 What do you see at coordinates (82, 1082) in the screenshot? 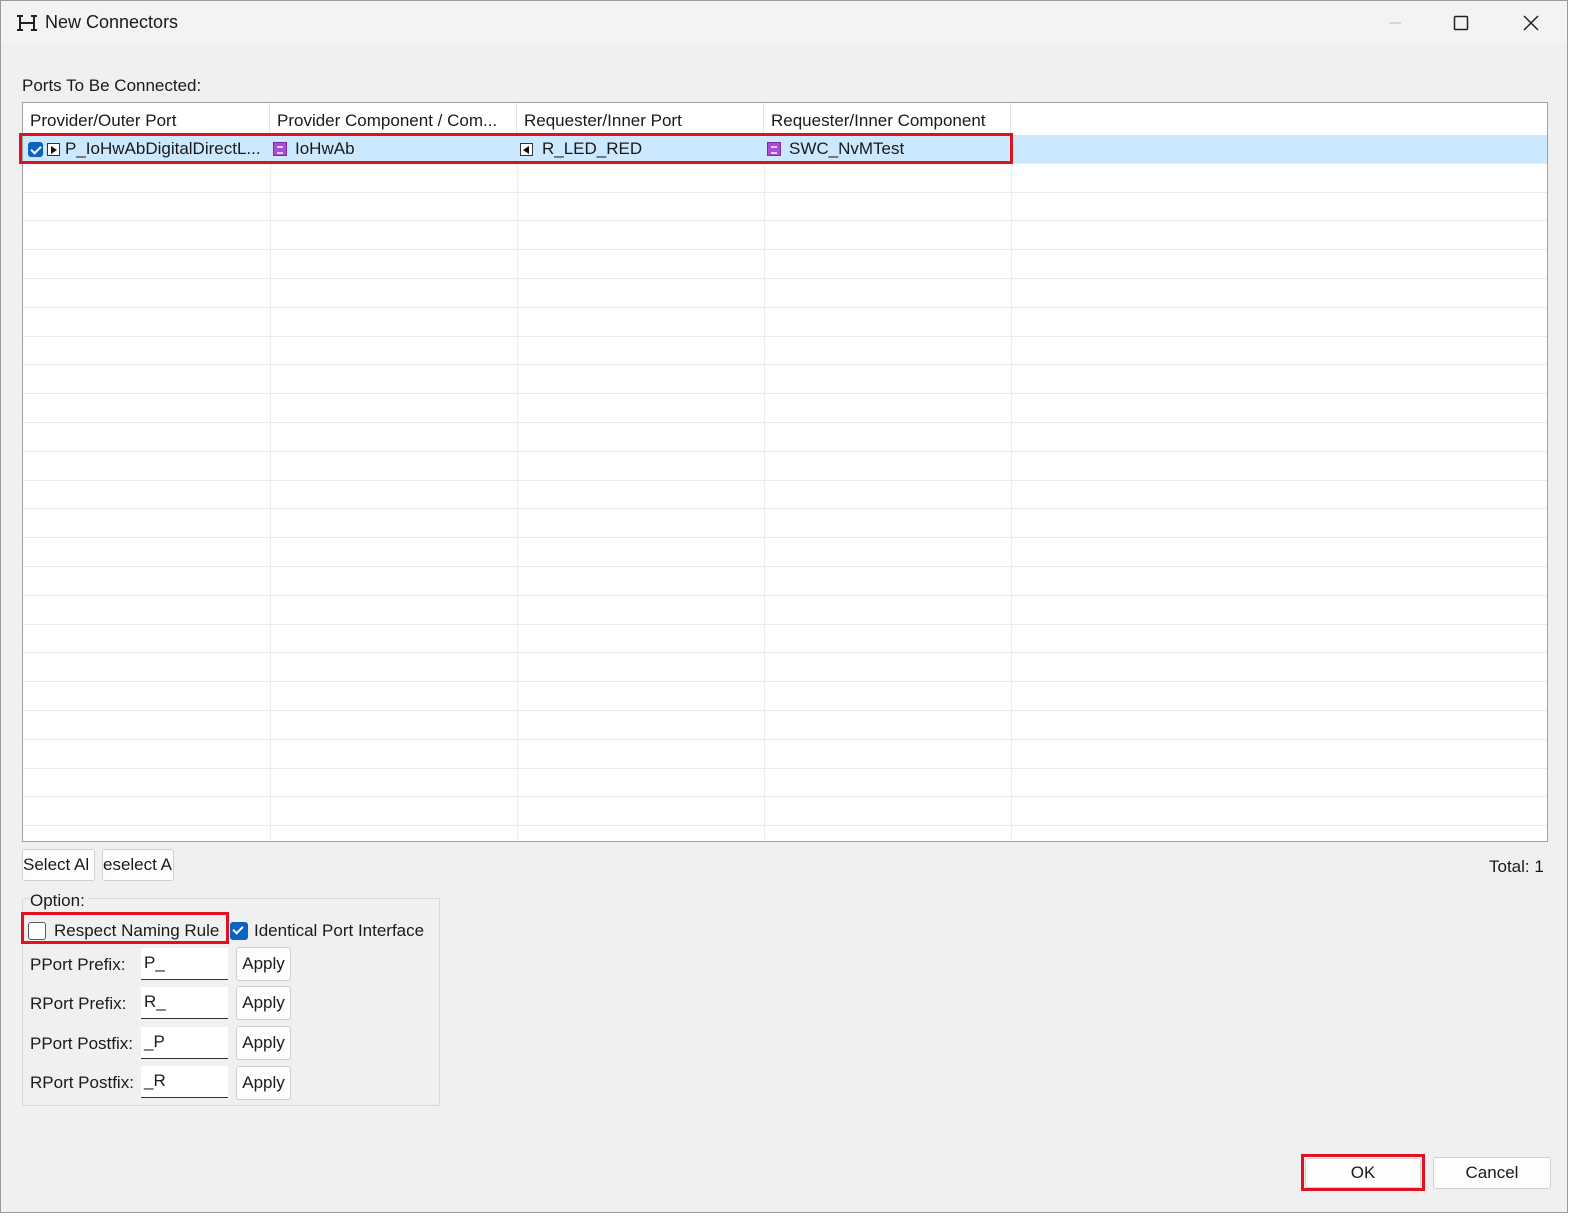
I see `rport-postfix-label: RPort Postfix:` at bounding box center [82, 1082].